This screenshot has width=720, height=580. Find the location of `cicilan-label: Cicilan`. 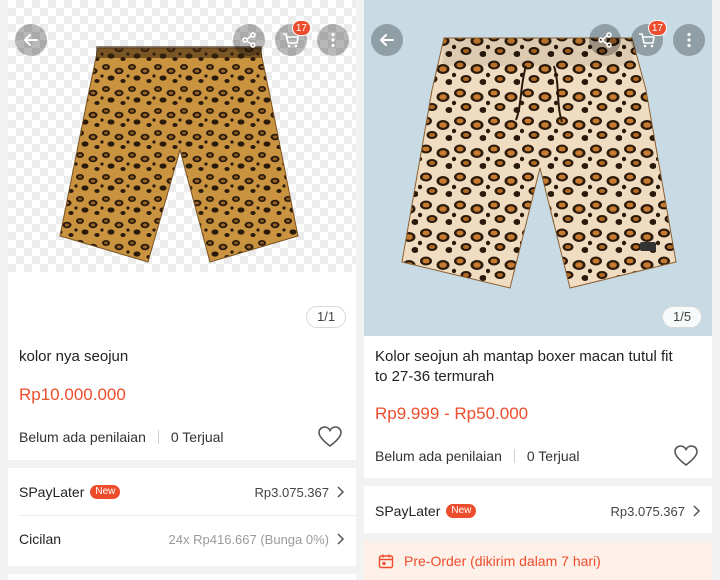

cicilan-label: Cicilan is located at coordinates (40, 539).